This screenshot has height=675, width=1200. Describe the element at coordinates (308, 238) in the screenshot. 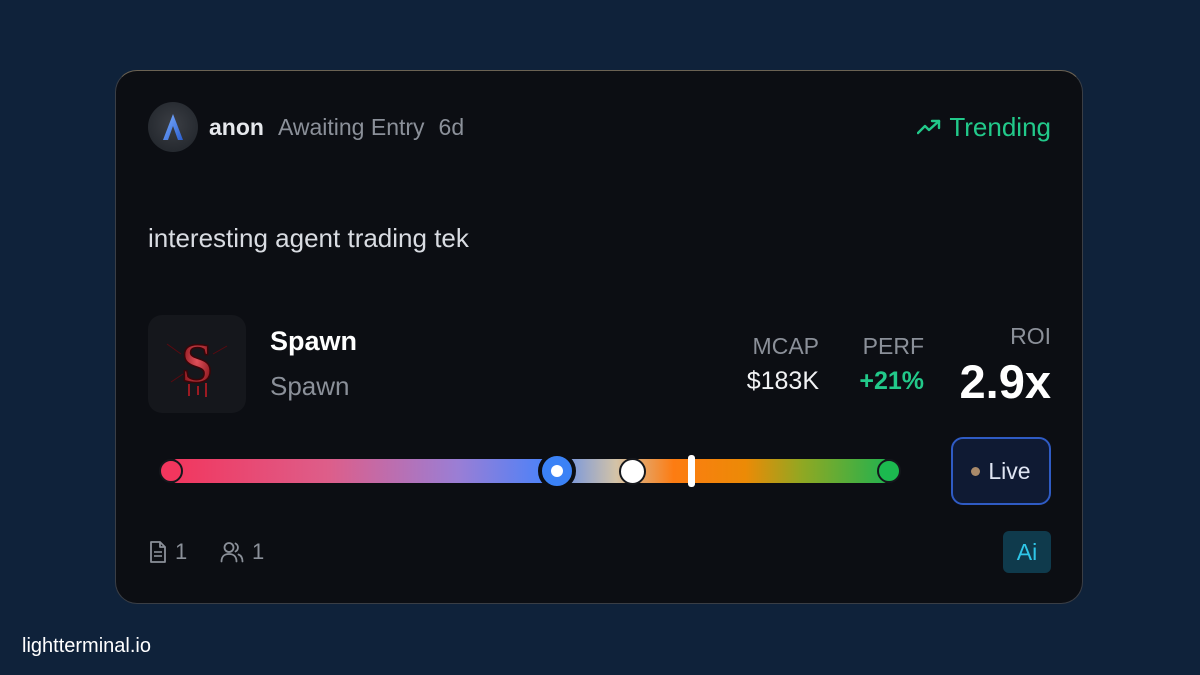

I see `post-note: interesting agent trading tek` at that location.